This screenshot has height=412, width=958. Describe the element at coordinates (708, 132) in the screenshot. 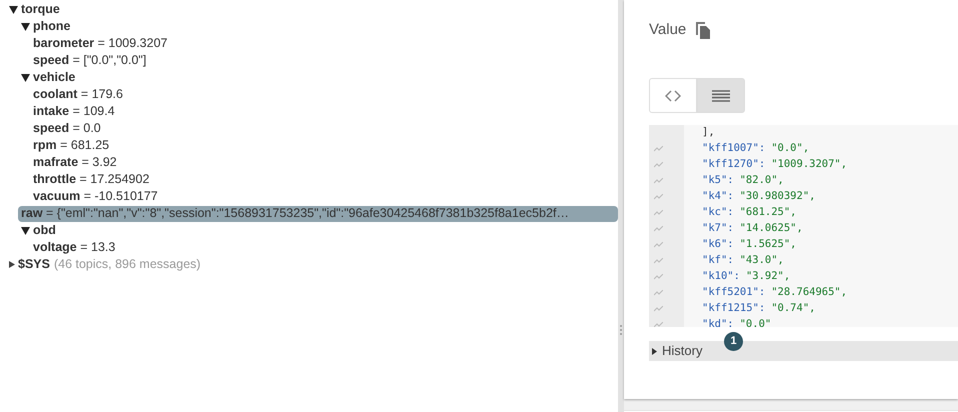

I see `code-line: ],` at that location.